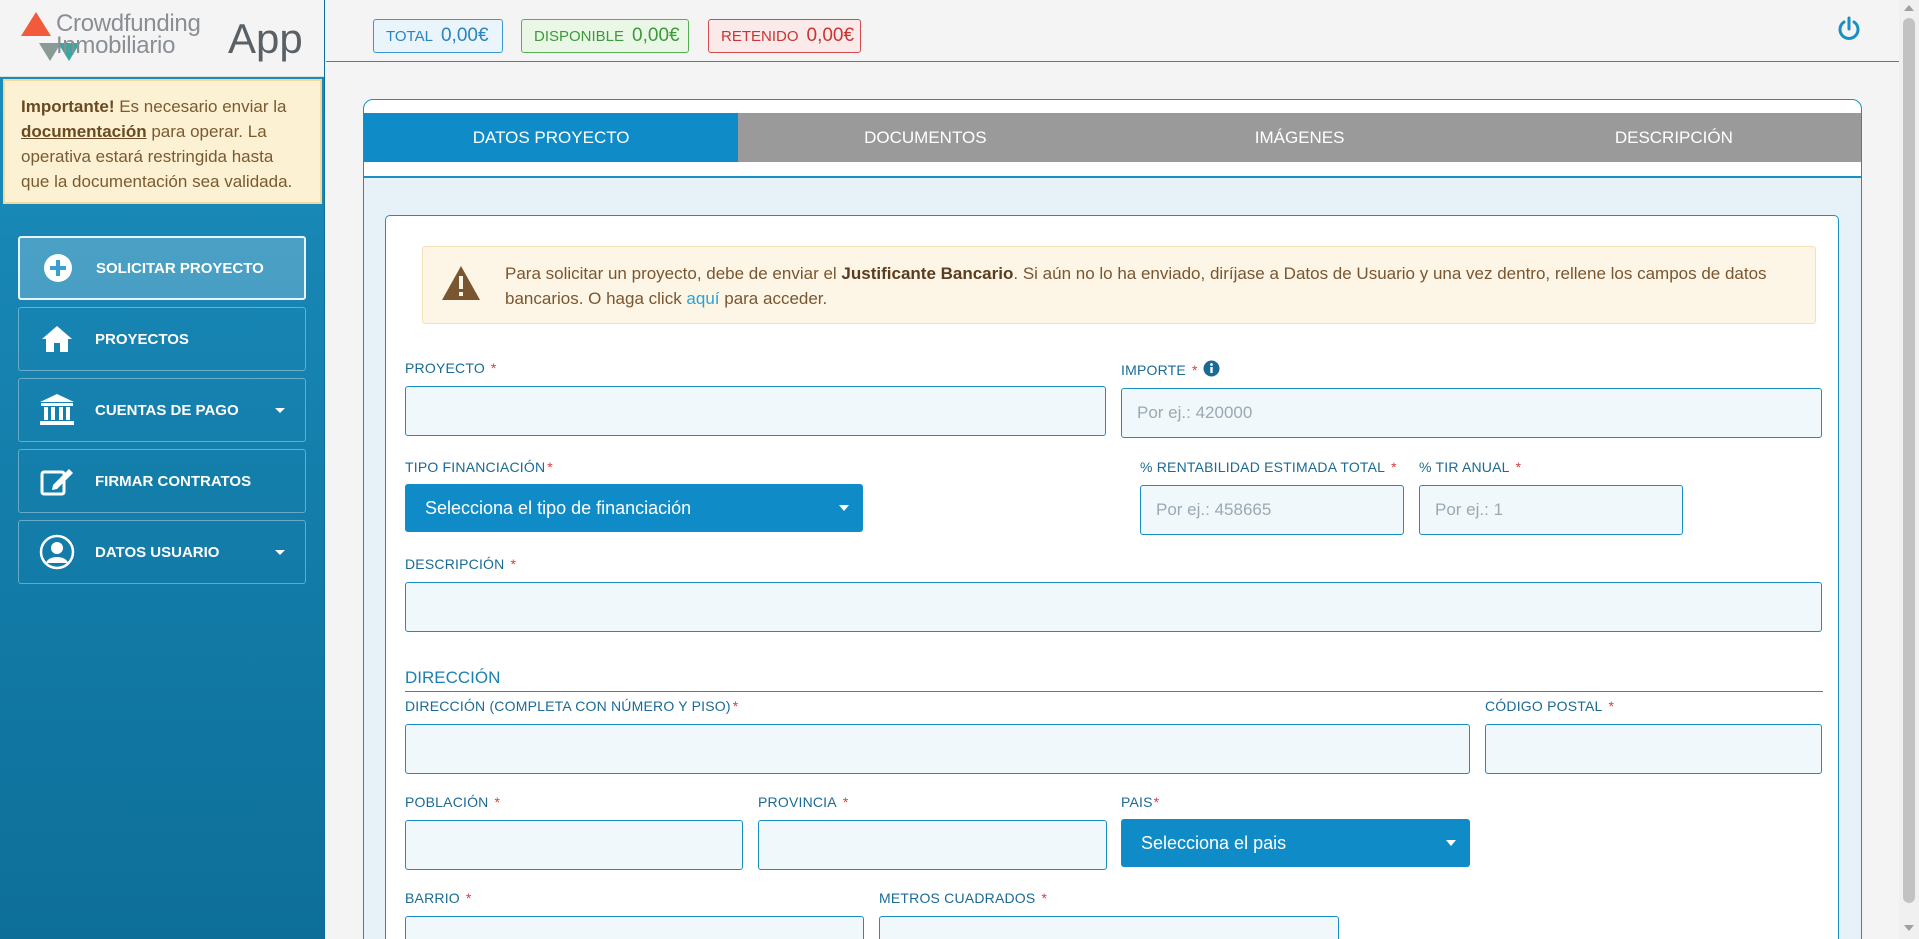  What do you see at coordinates (937, 749) in the screenshot?
I see `direccion-input` at bounding box center [937, 749].